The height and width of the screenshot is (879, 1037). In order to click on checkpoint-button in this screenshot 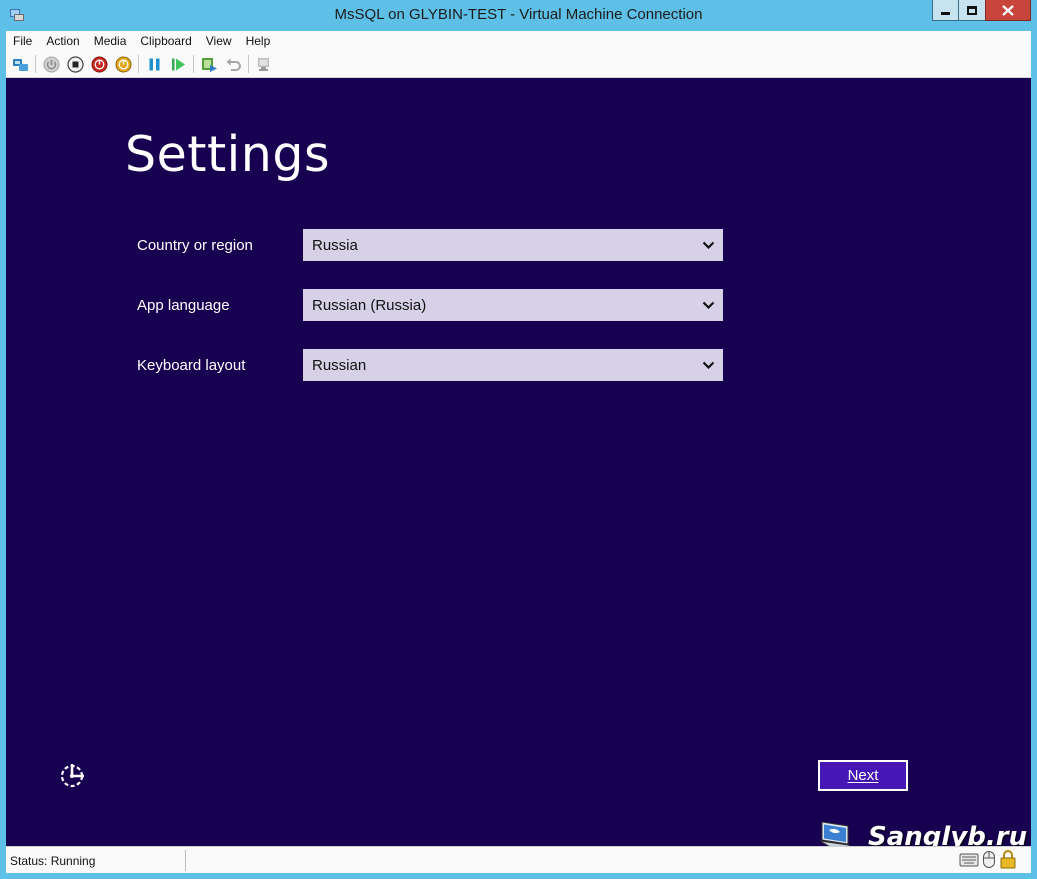, I will do `click(209, 64)`.